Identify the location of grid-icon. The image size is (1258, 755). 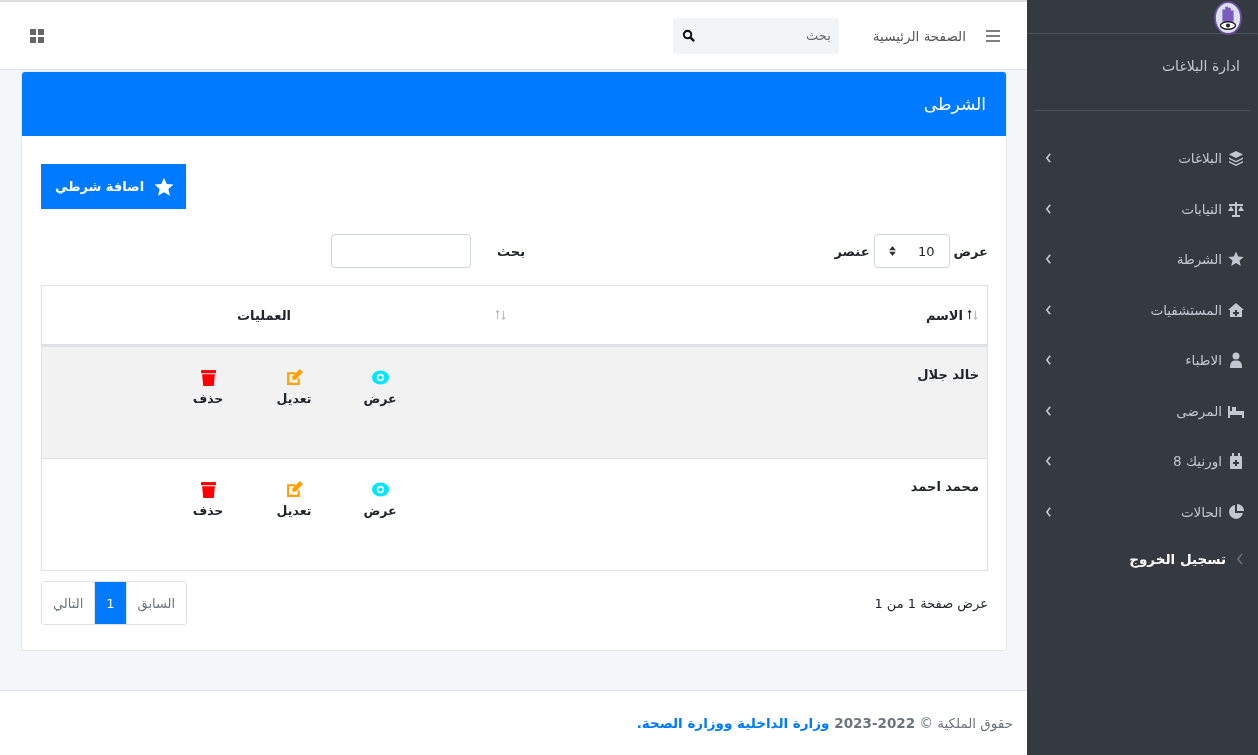
(37, 35).